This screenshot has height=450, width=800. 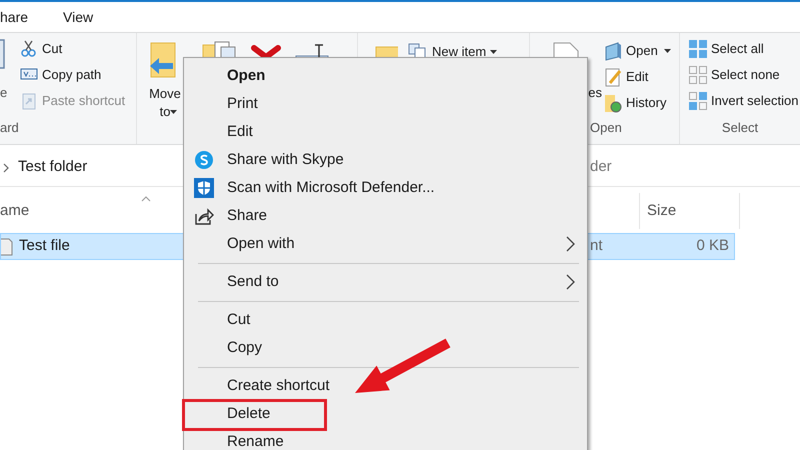 I want to click on group-label: Select, so click(x=740, y=128).